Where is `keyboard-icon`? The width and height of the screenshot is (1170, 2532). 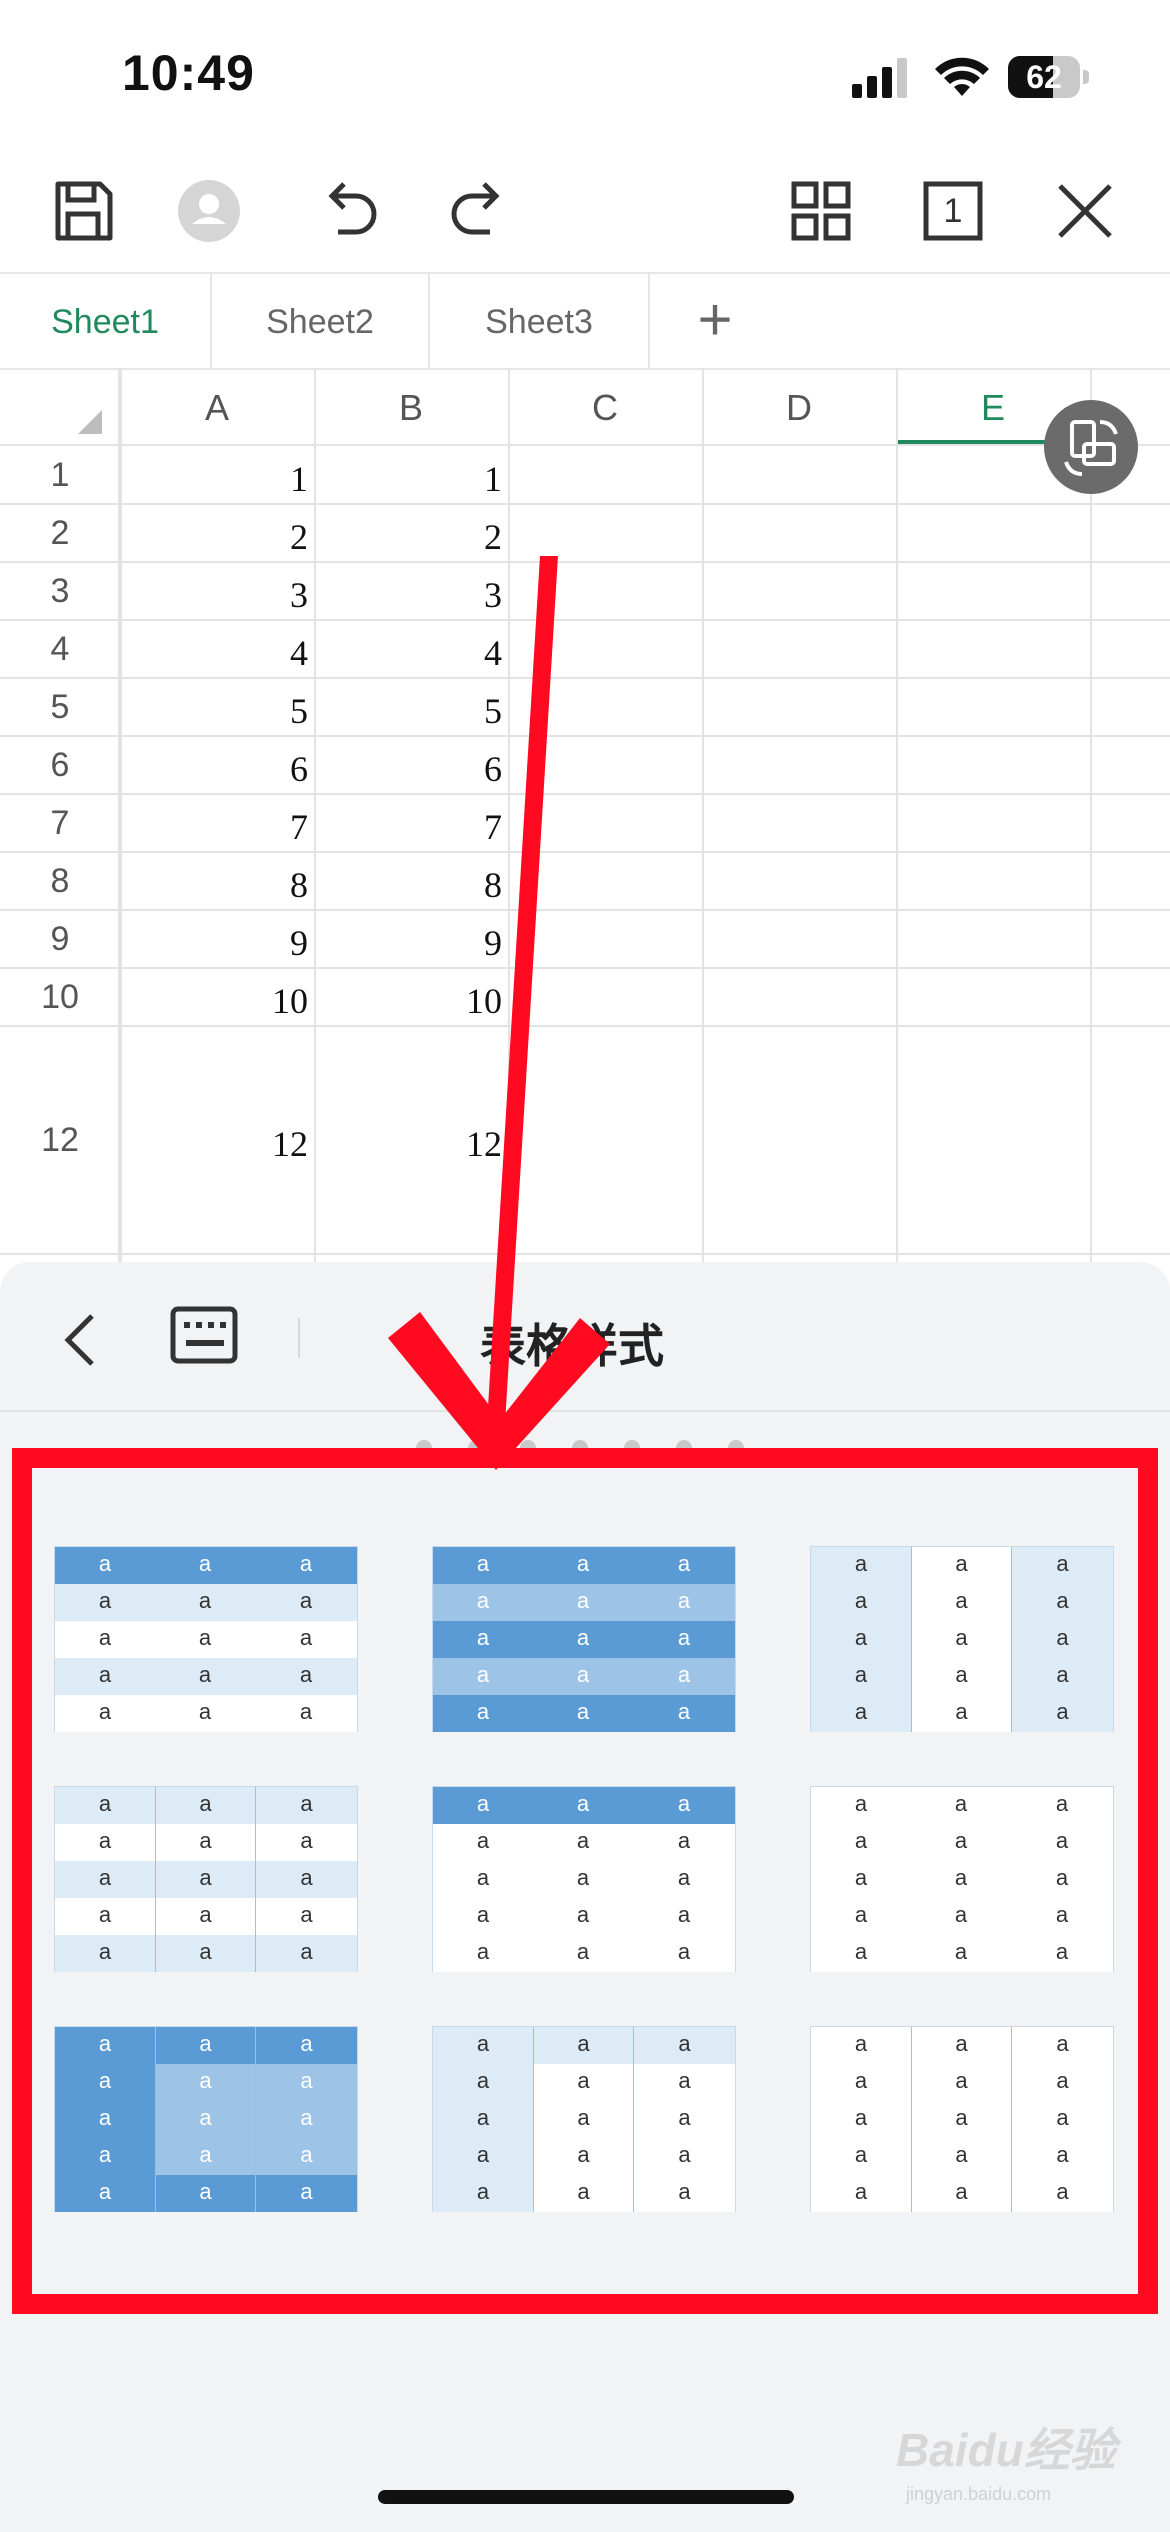
keyboard-icon is located at coordinates (204, 1335).